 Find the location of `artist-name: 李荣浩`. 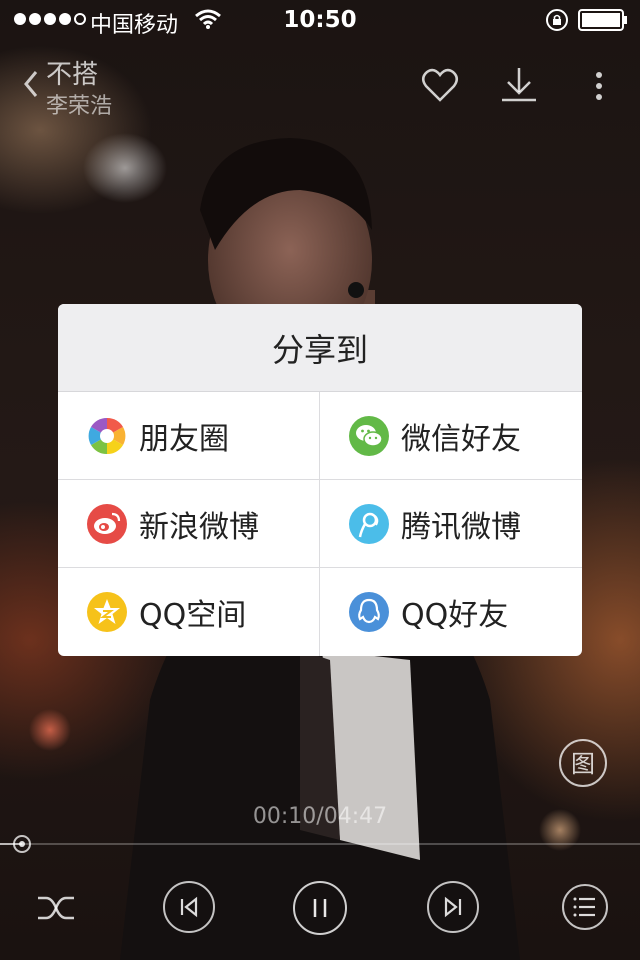

artist-name: 李荣浩 is located at coordinates (79, 106).